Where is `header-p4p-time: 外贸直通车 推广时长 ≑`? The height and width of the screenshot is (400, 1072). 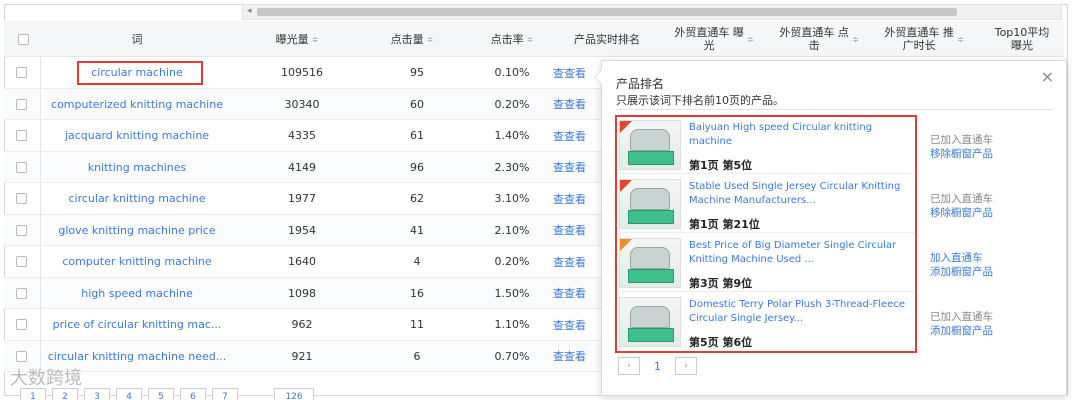 header-p4p-time: 外贸直通车 推广时长 ≑ is located at coordinates (924, 39).